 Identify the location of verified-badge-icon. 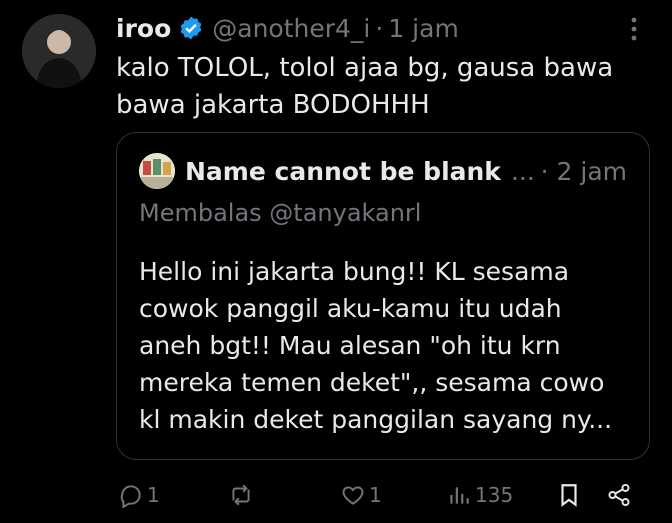
(191, 28).